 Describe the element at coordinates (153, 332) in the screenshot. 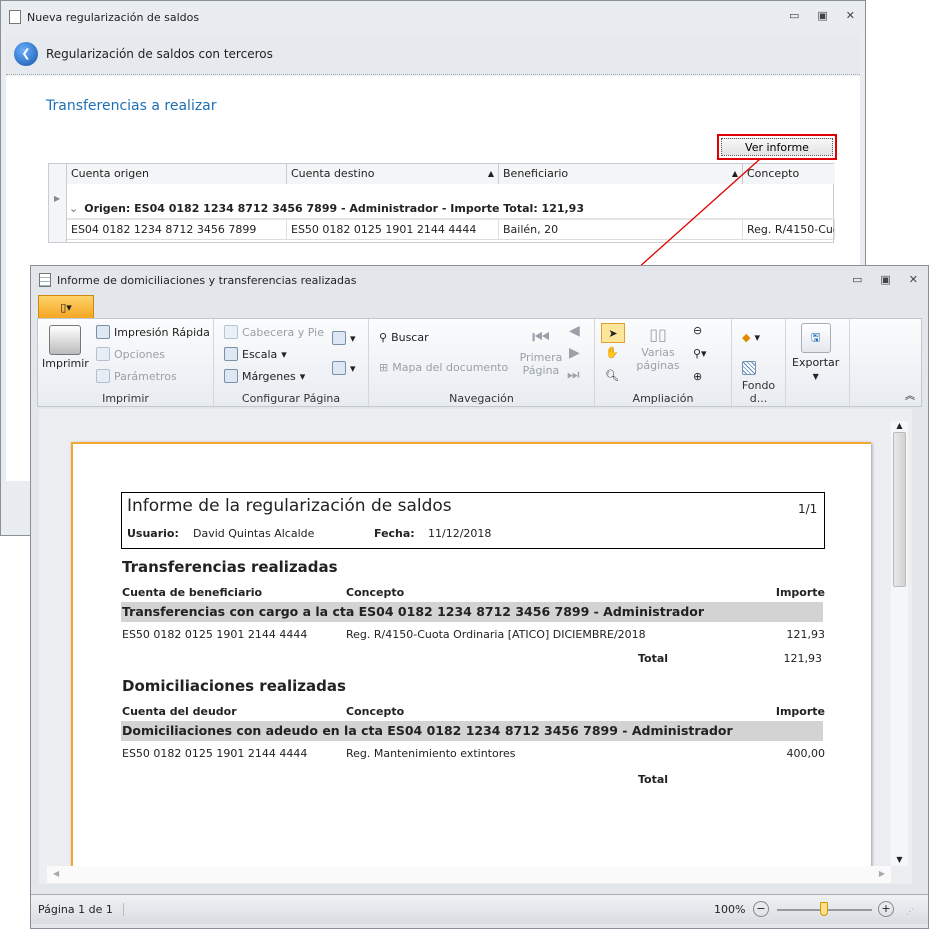

I see `impresion-rapida-button: Impresión Rápida` at that location.